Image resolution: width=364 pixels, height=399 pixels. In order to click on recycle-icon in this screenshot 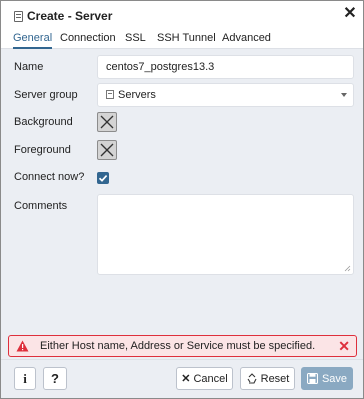, I will do `click(252, 378)`.